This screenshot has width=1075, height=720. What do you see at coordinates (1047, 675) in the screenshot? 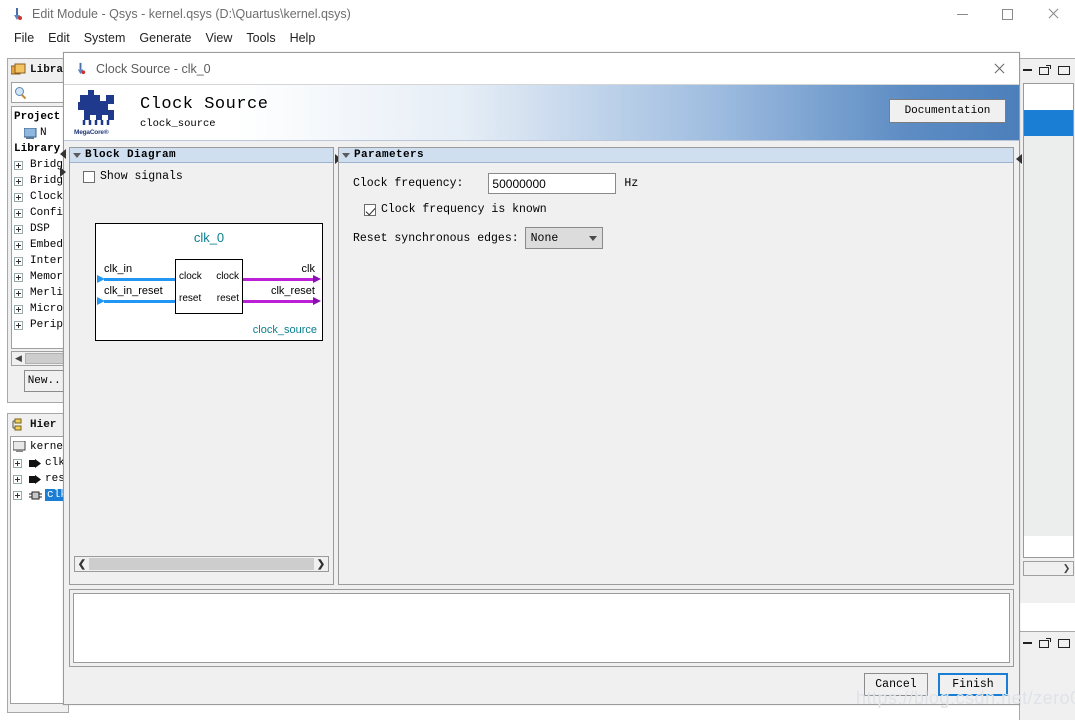
I see `right-panel-bottom` at bounding box center [1047, 675].